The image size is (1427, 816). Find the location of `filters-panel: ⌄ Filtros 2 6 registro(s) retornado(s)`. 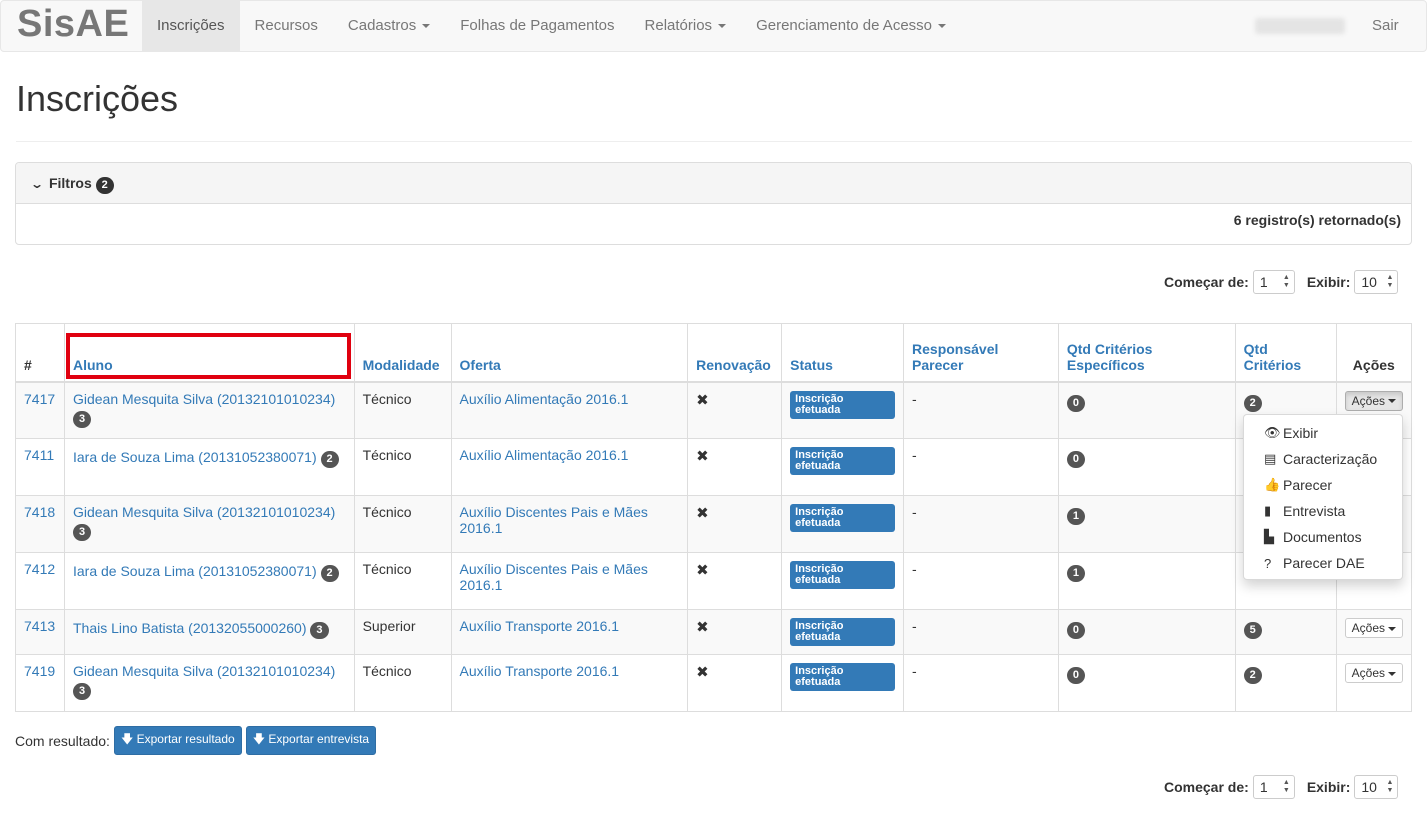

filters-panel: ⌄ Filtros 2 6 registro(s) retornado(s) is located at coordinates (713, 203).